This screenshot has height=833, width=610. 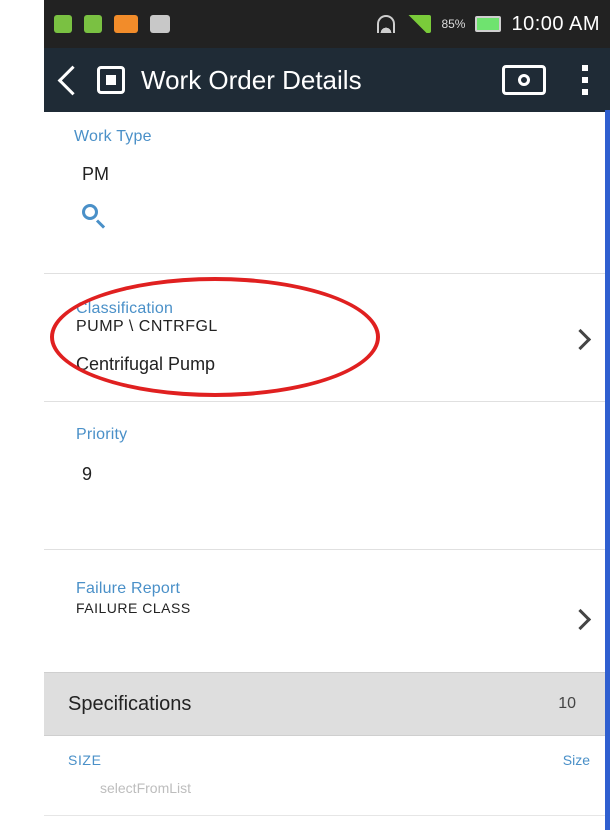 I want to click on status-left, so click(x=112, y=24).